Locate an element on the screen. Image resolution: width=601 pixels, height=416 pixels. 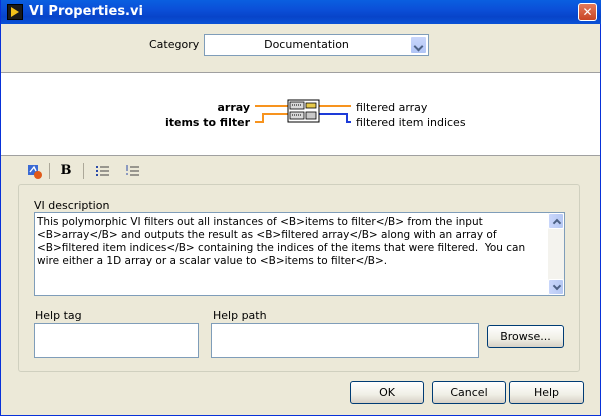
insert-style-icon is located at coordinates (34, 171).